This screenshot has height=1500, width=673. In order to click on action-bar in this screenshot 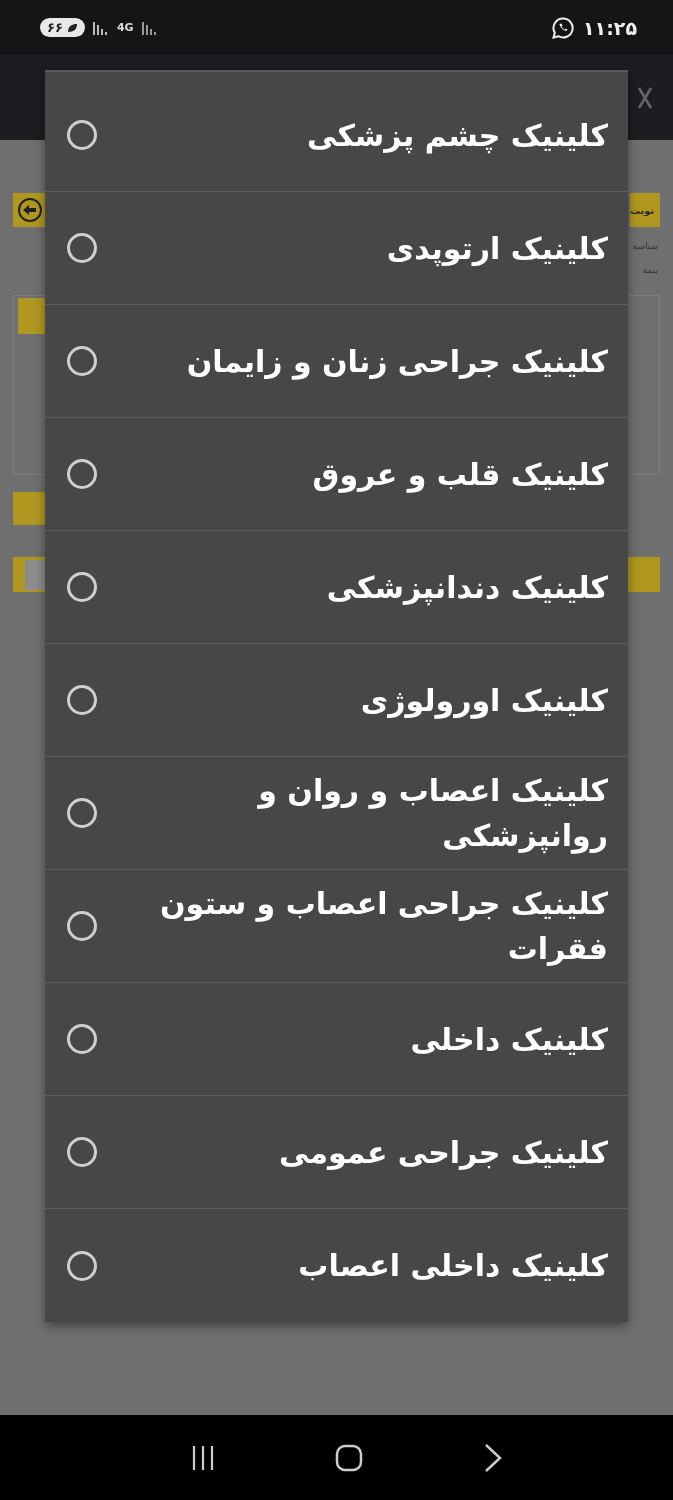, I will do `click(29, 508)`.